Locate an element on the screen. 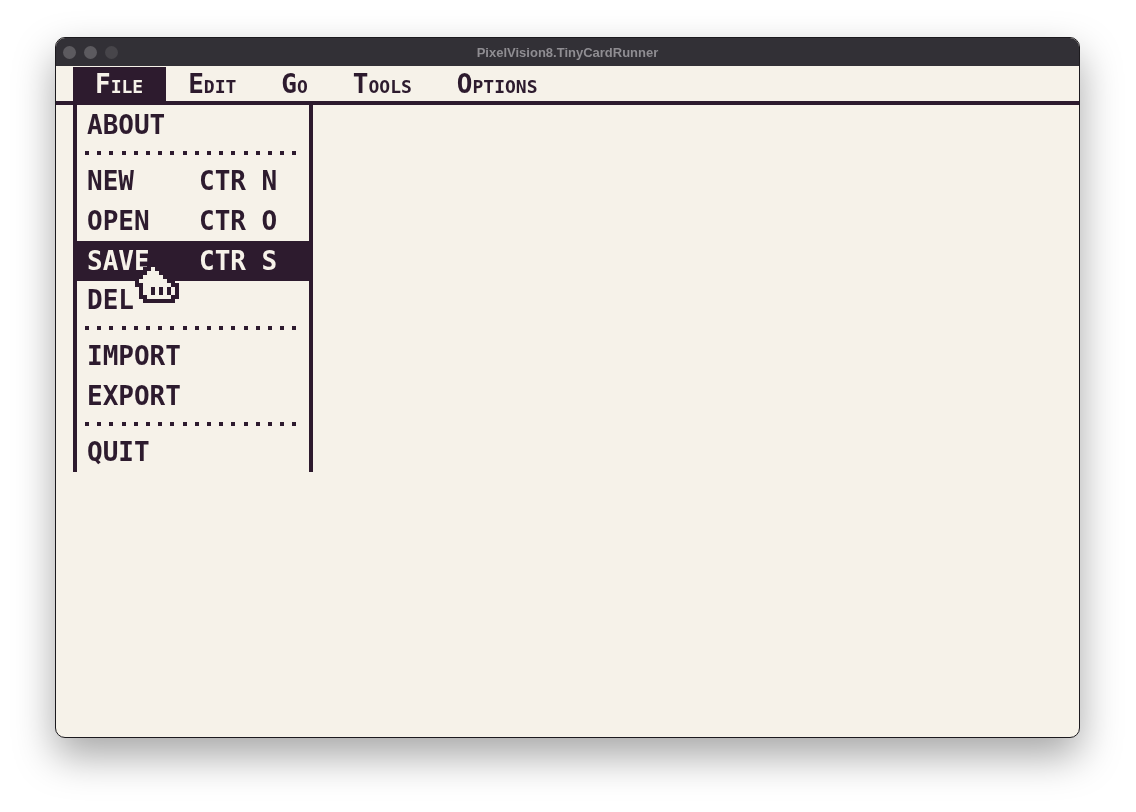 Image resolution: width=1136 pixels, height=812 pixels. option-label: NEW is located at coordinates (110, 180).